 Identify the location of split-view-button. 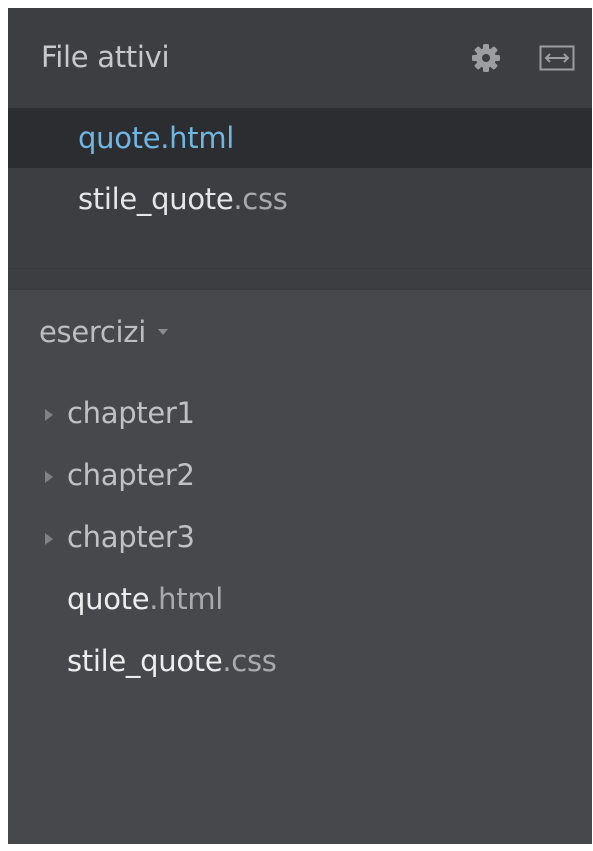
(557, 58).